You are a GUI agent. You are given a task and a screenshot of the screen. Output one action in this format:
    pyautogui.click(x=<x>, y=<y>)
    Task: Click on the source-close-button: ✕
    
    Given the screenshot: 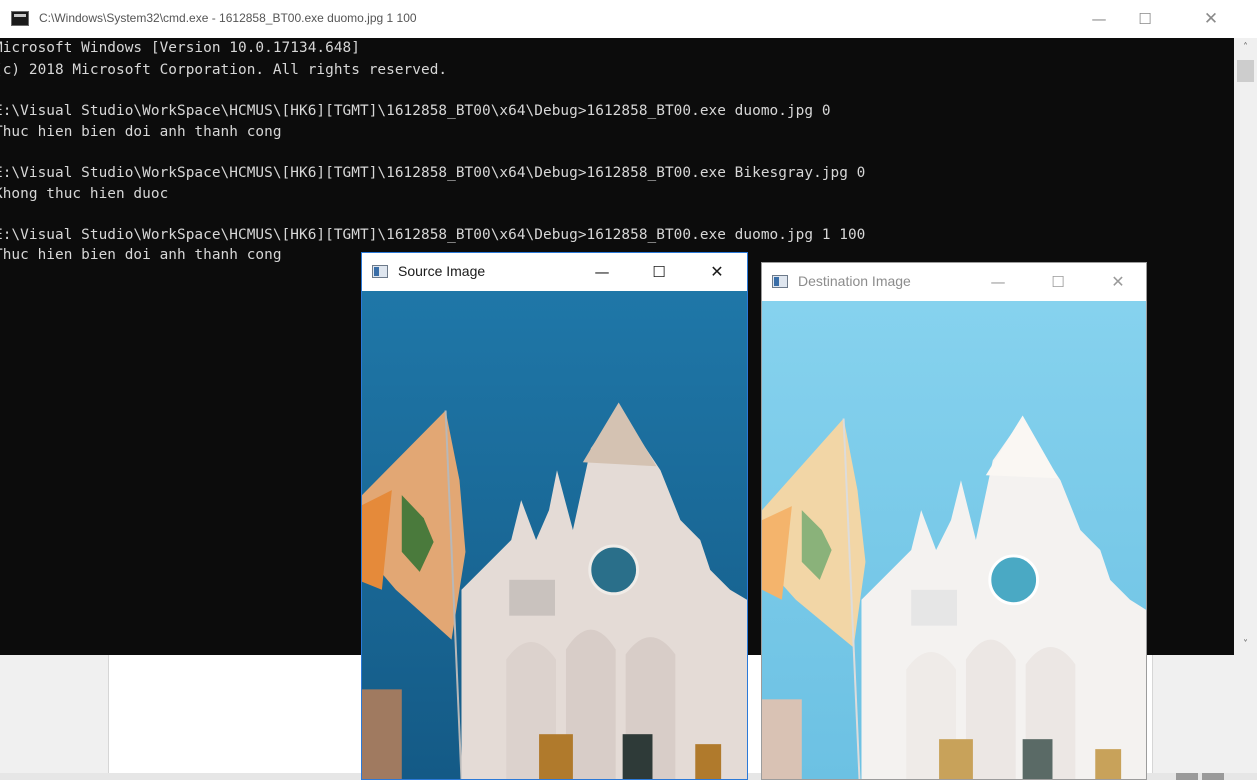 What is the action you would take?
    pyautogui.click(x=717, y=272)
    